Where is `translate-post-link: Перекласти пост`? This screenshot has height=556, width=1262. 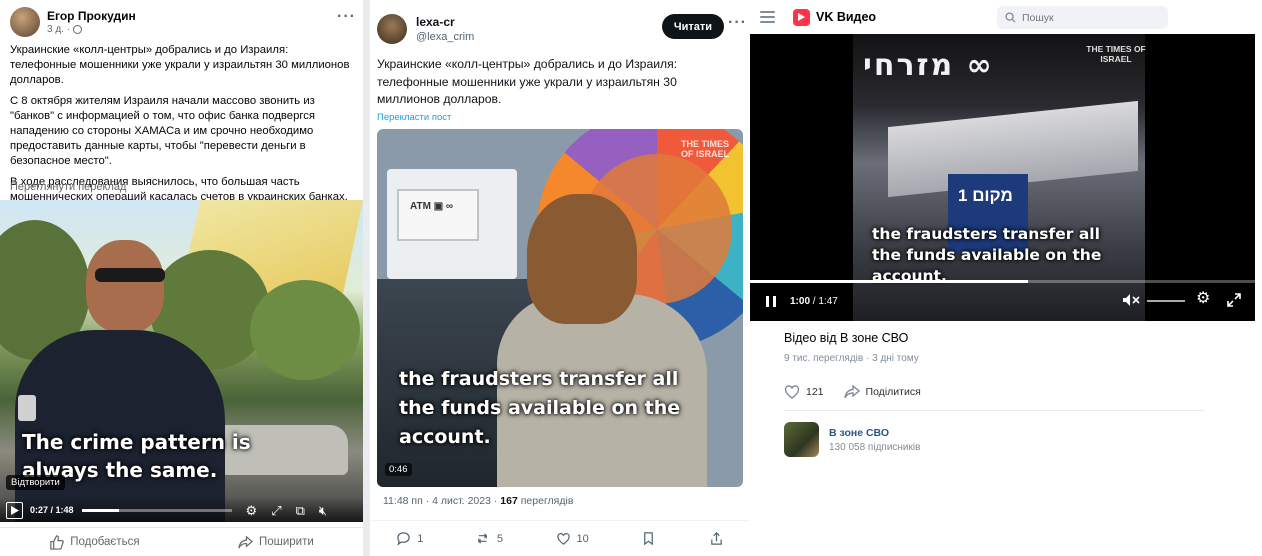 translate-post-link: Перекласти пост is located at coordinates (414, 117).